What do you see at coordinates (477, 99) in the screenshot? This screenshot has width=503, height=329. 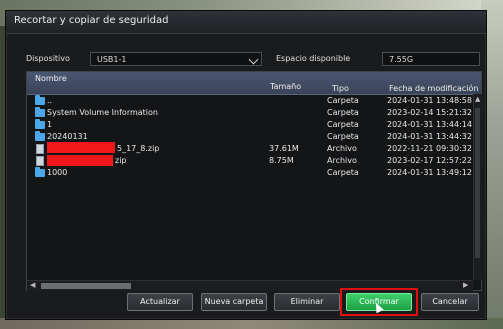 I see `scroll-up-icon: ▲` at bounding box center [477, 99].